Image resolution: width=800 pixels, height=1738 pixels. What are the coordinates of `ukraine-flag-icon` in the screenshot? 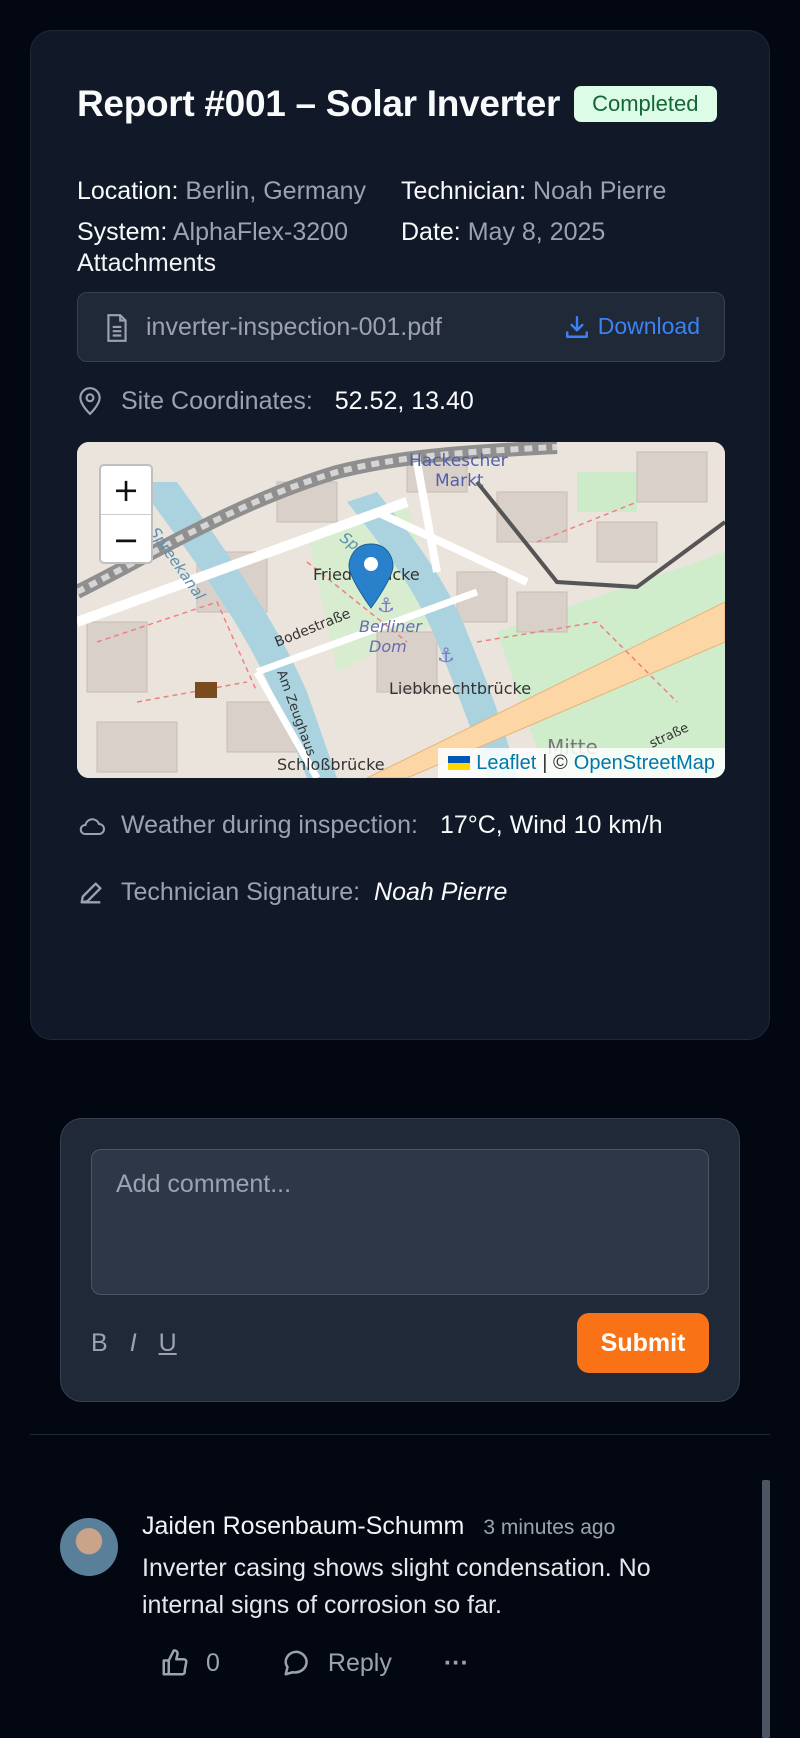 It's located at (459, 763).